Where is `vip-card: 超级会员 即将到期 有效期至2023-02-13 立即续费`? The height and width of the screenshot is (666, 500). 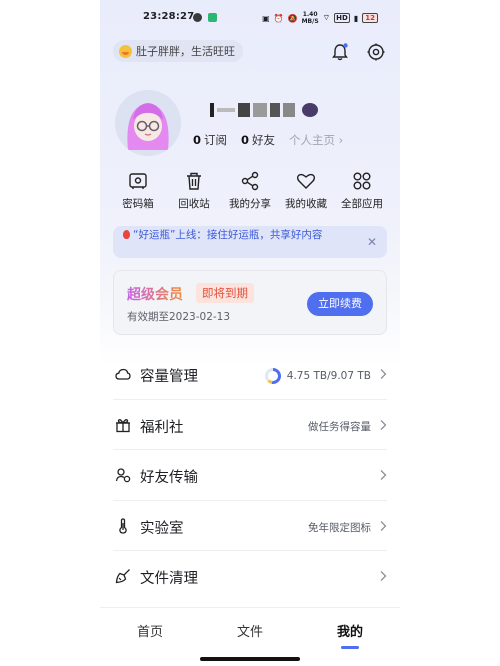 vip-card: 超级会员 即将到期 有效期至2023-02-13 立即续费 is located at coordinates (250, 302).